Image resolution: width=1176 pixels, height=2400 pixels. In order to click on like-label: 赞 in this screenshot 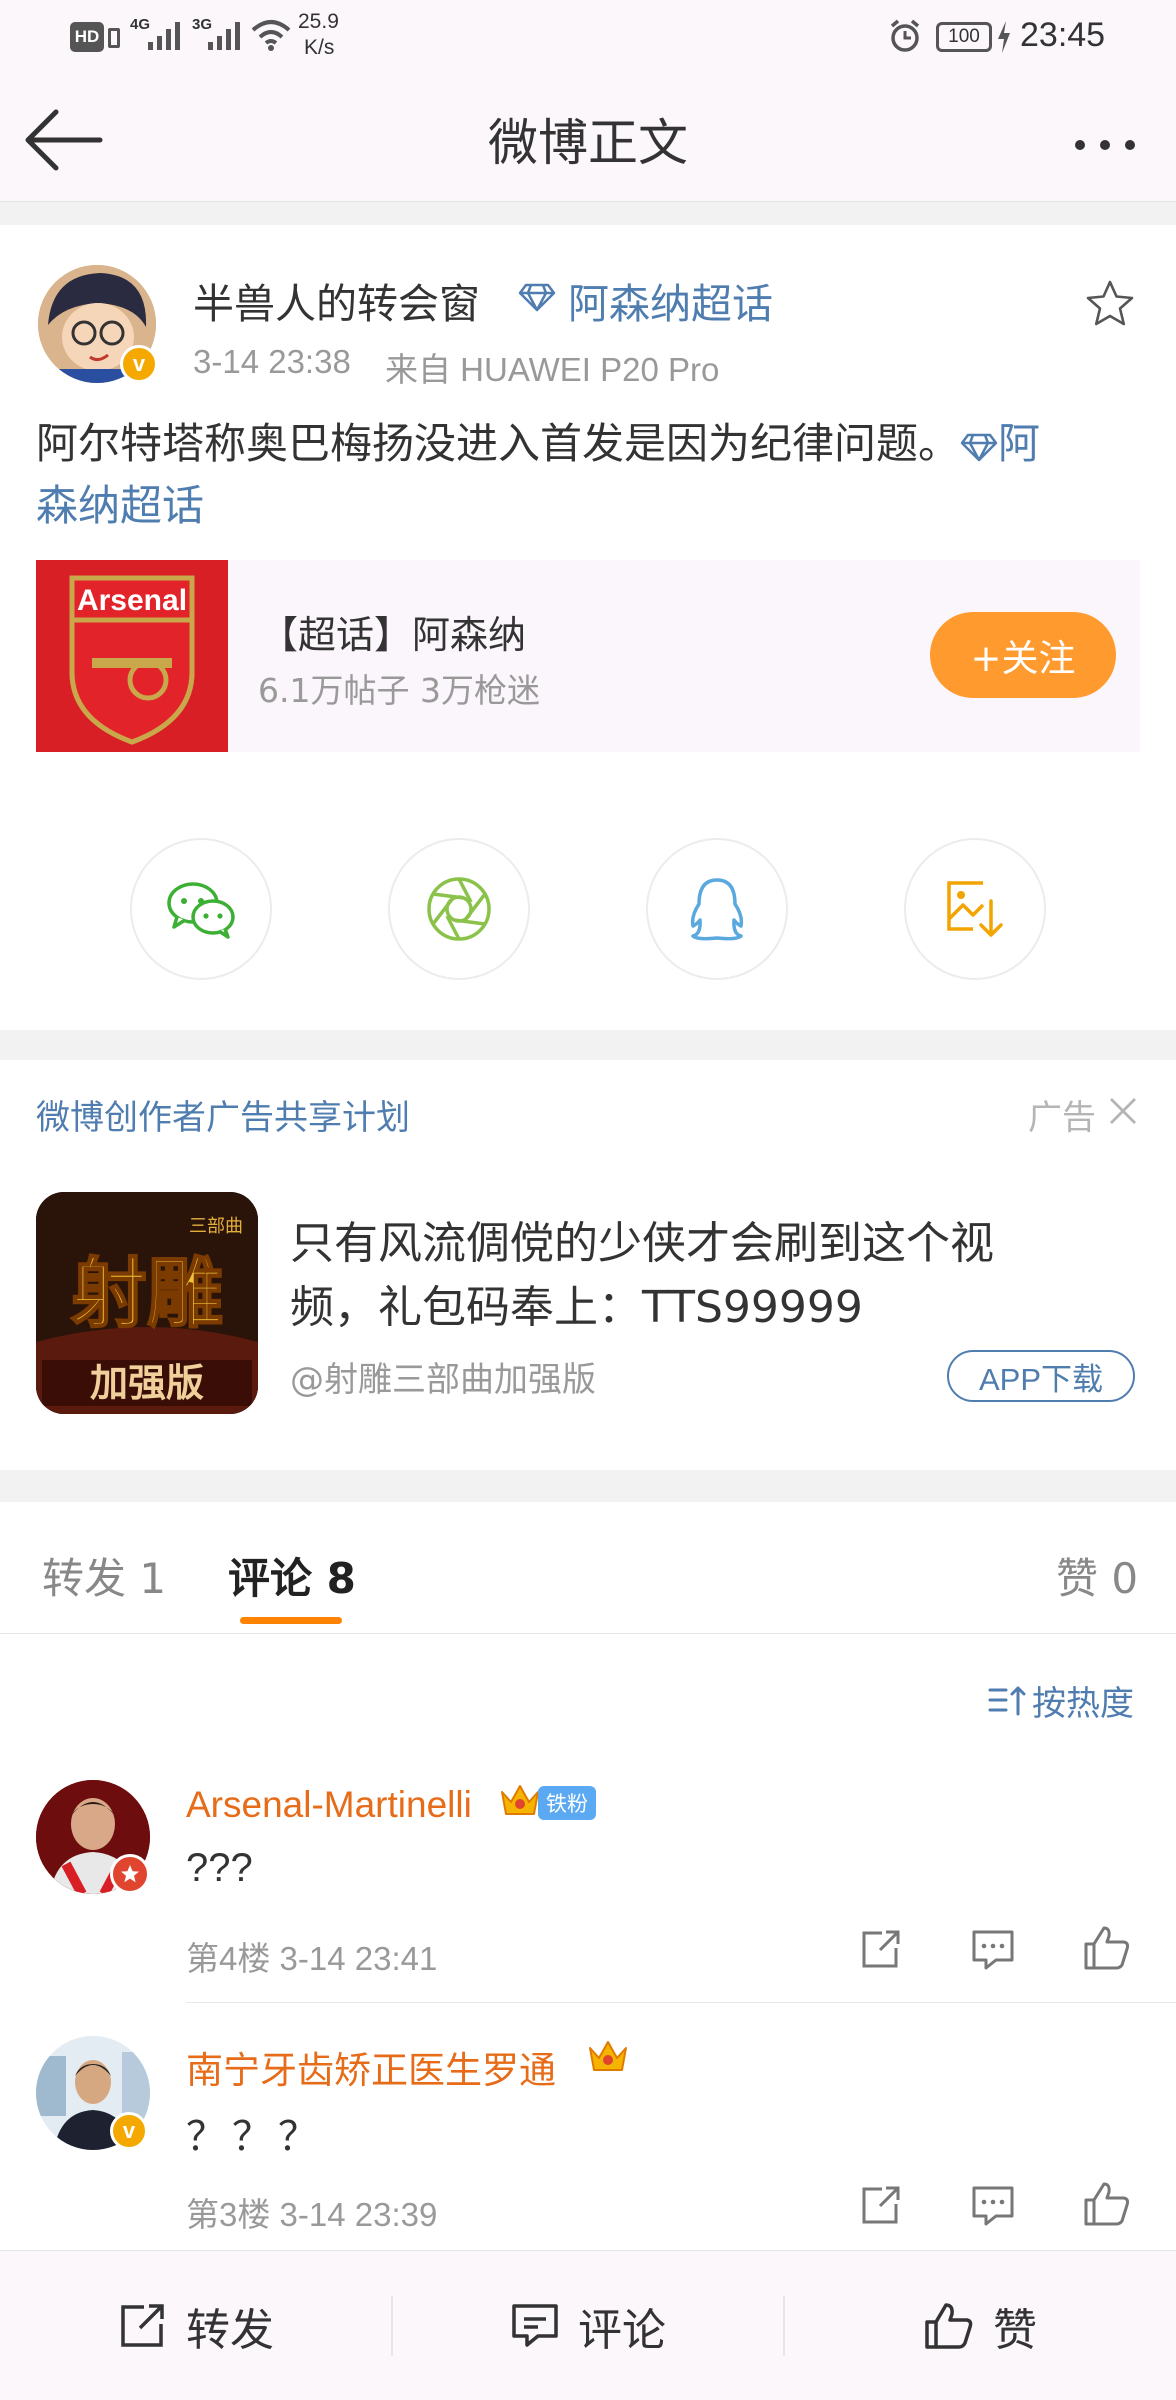, I will do `click(1015, 2330)`.